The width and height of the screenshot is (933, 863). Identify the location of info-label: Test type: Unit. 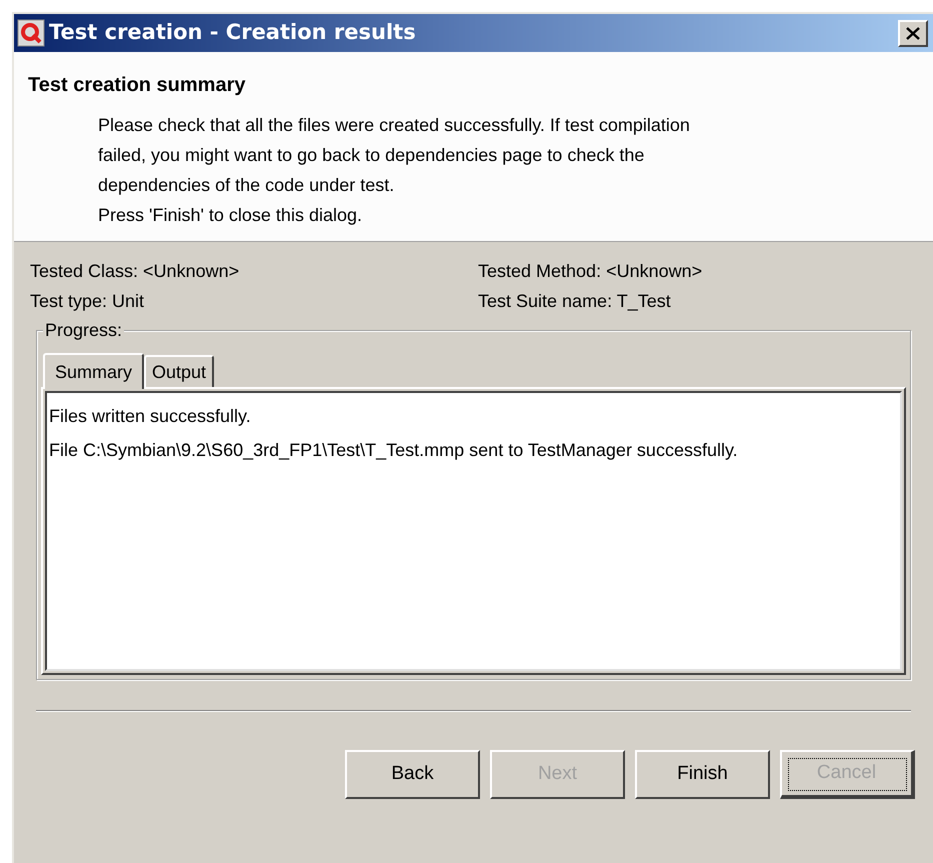
(88, 301).